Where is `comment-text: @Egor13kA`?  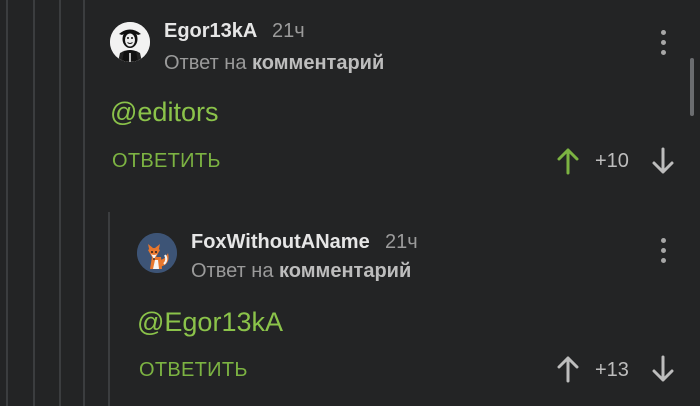
comment-text: @Egor13kA is located at coordinates (210, 322).